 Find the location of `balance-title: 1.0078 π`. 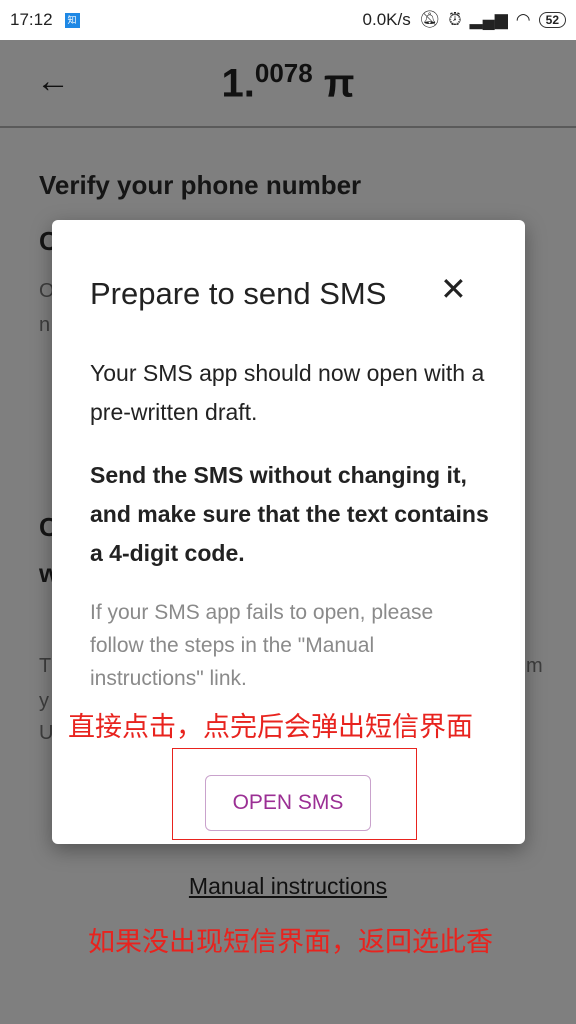

balance-title: 1.0078 π is located at coordinates (288, 82).